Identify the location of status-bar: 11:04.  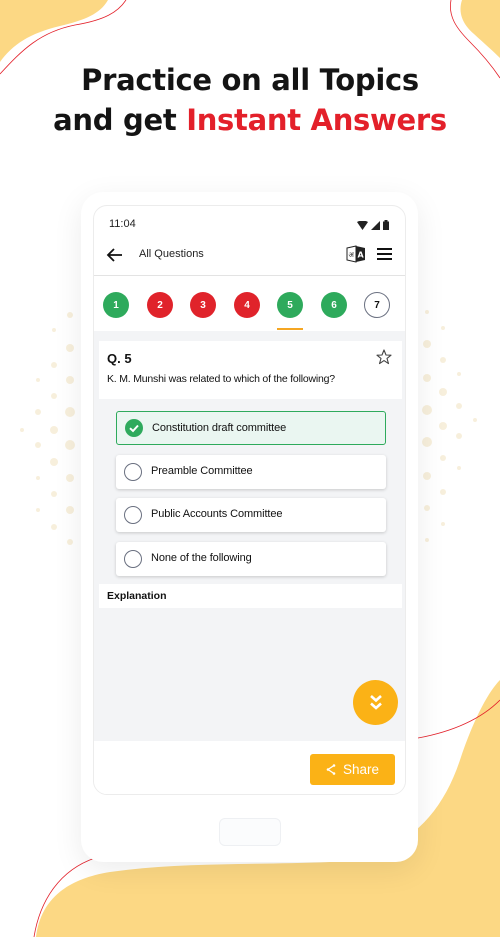
(249, 220).